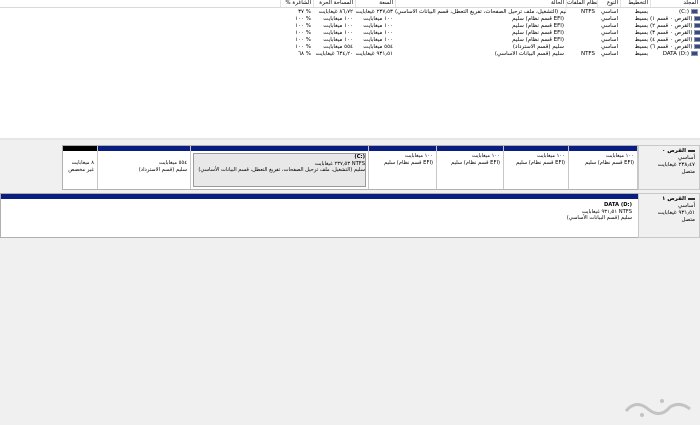 This screenshot has height=425, width=700. I want to click on col-percent-free: % الشاغرة, so click(296, 3).